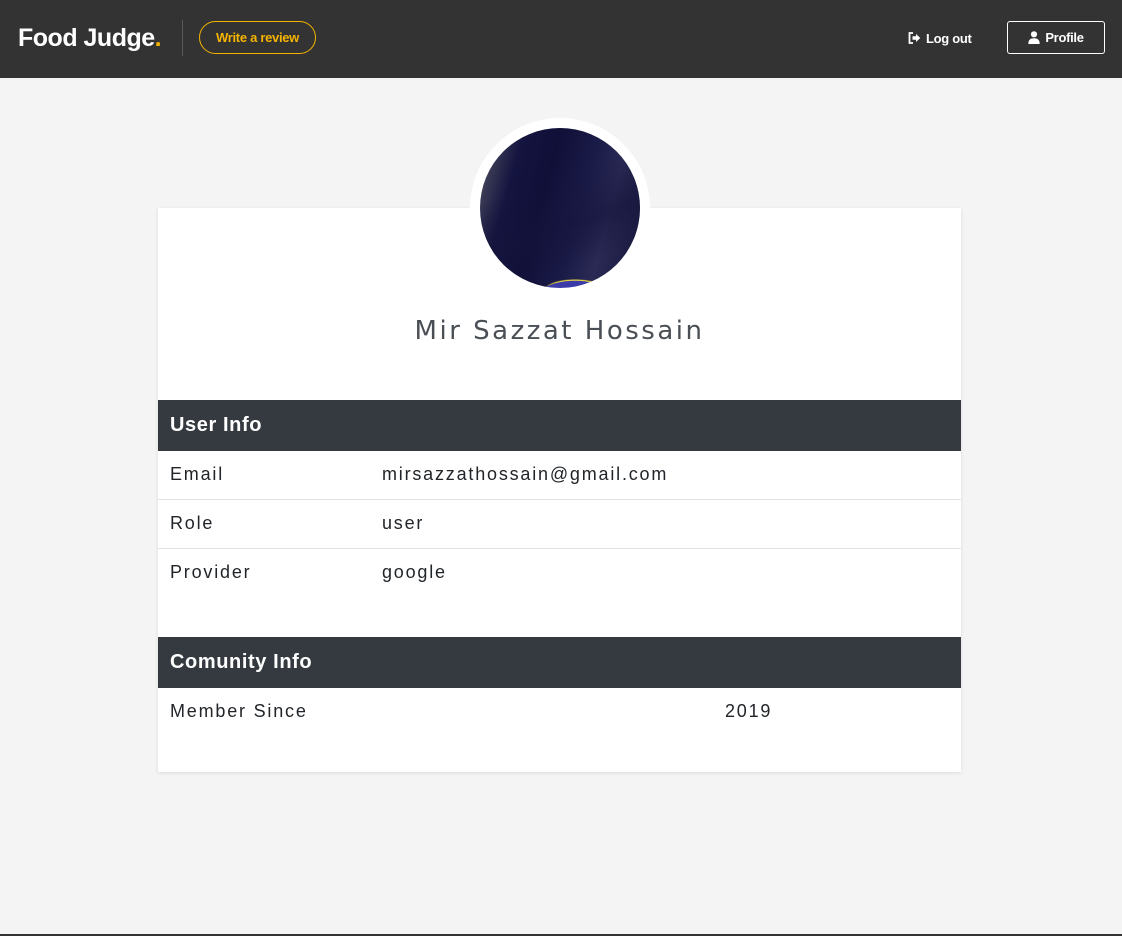 The image size is (1122, 936). Describe the element at coordinates (211, 572) in the screenshot. I see `provider-label: Provider` at that location.